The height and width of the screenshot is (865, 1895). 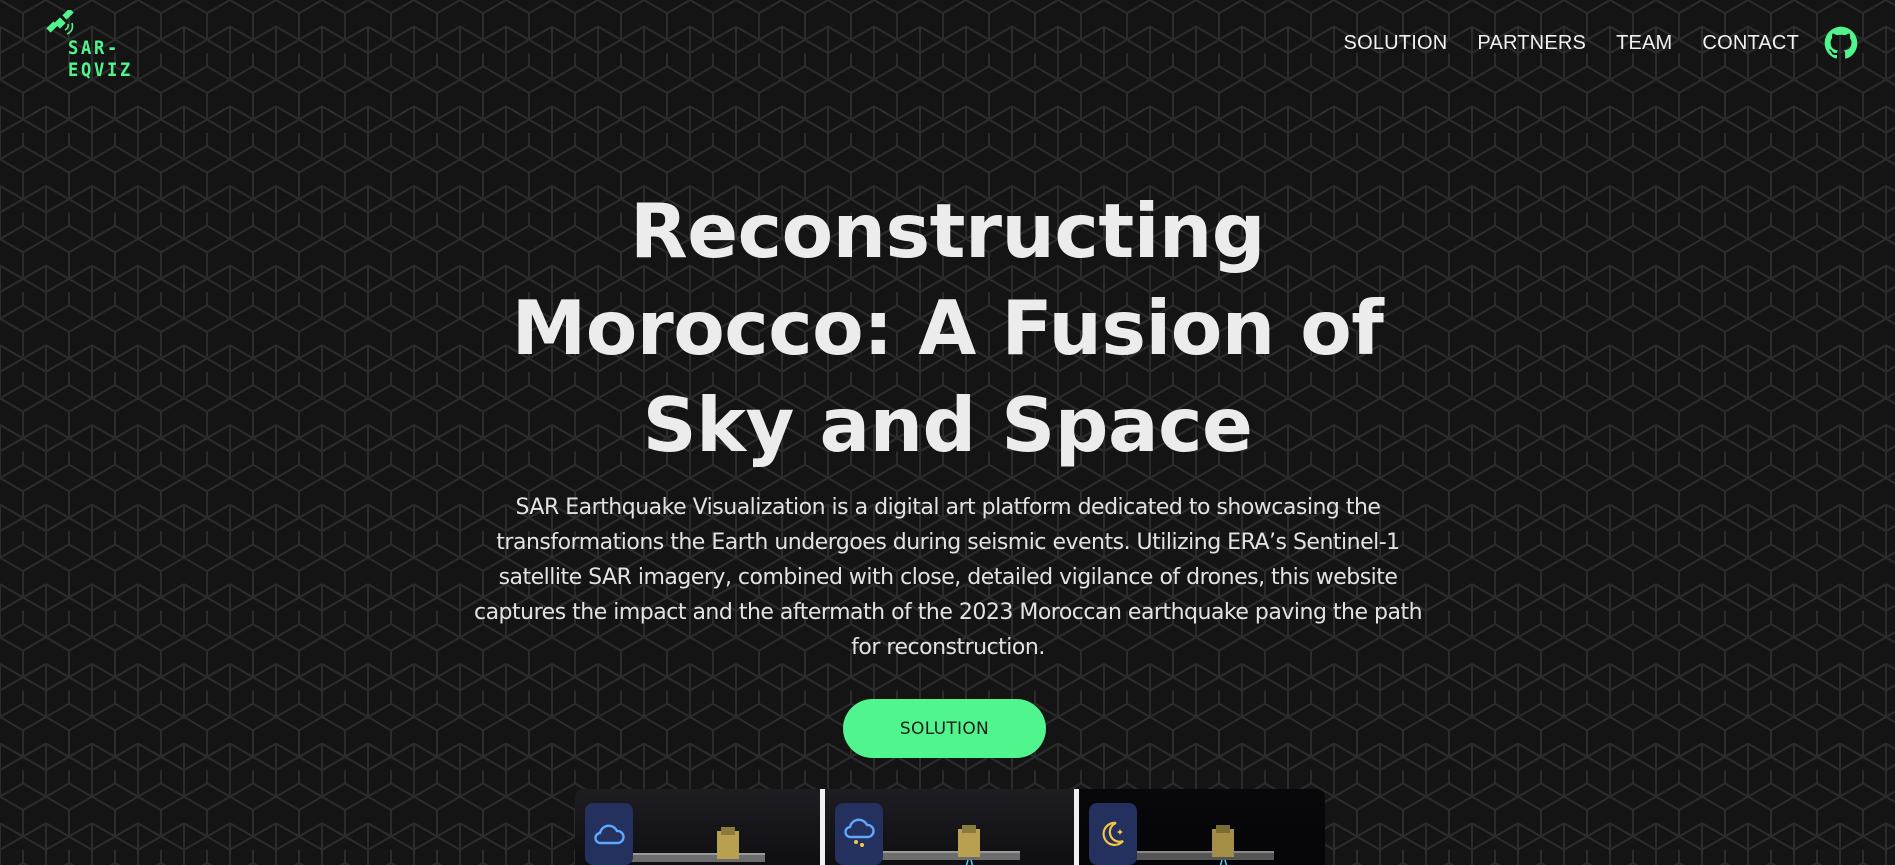 I want to click on nav-contact: CONTACT, so click(x=1750, y=43).